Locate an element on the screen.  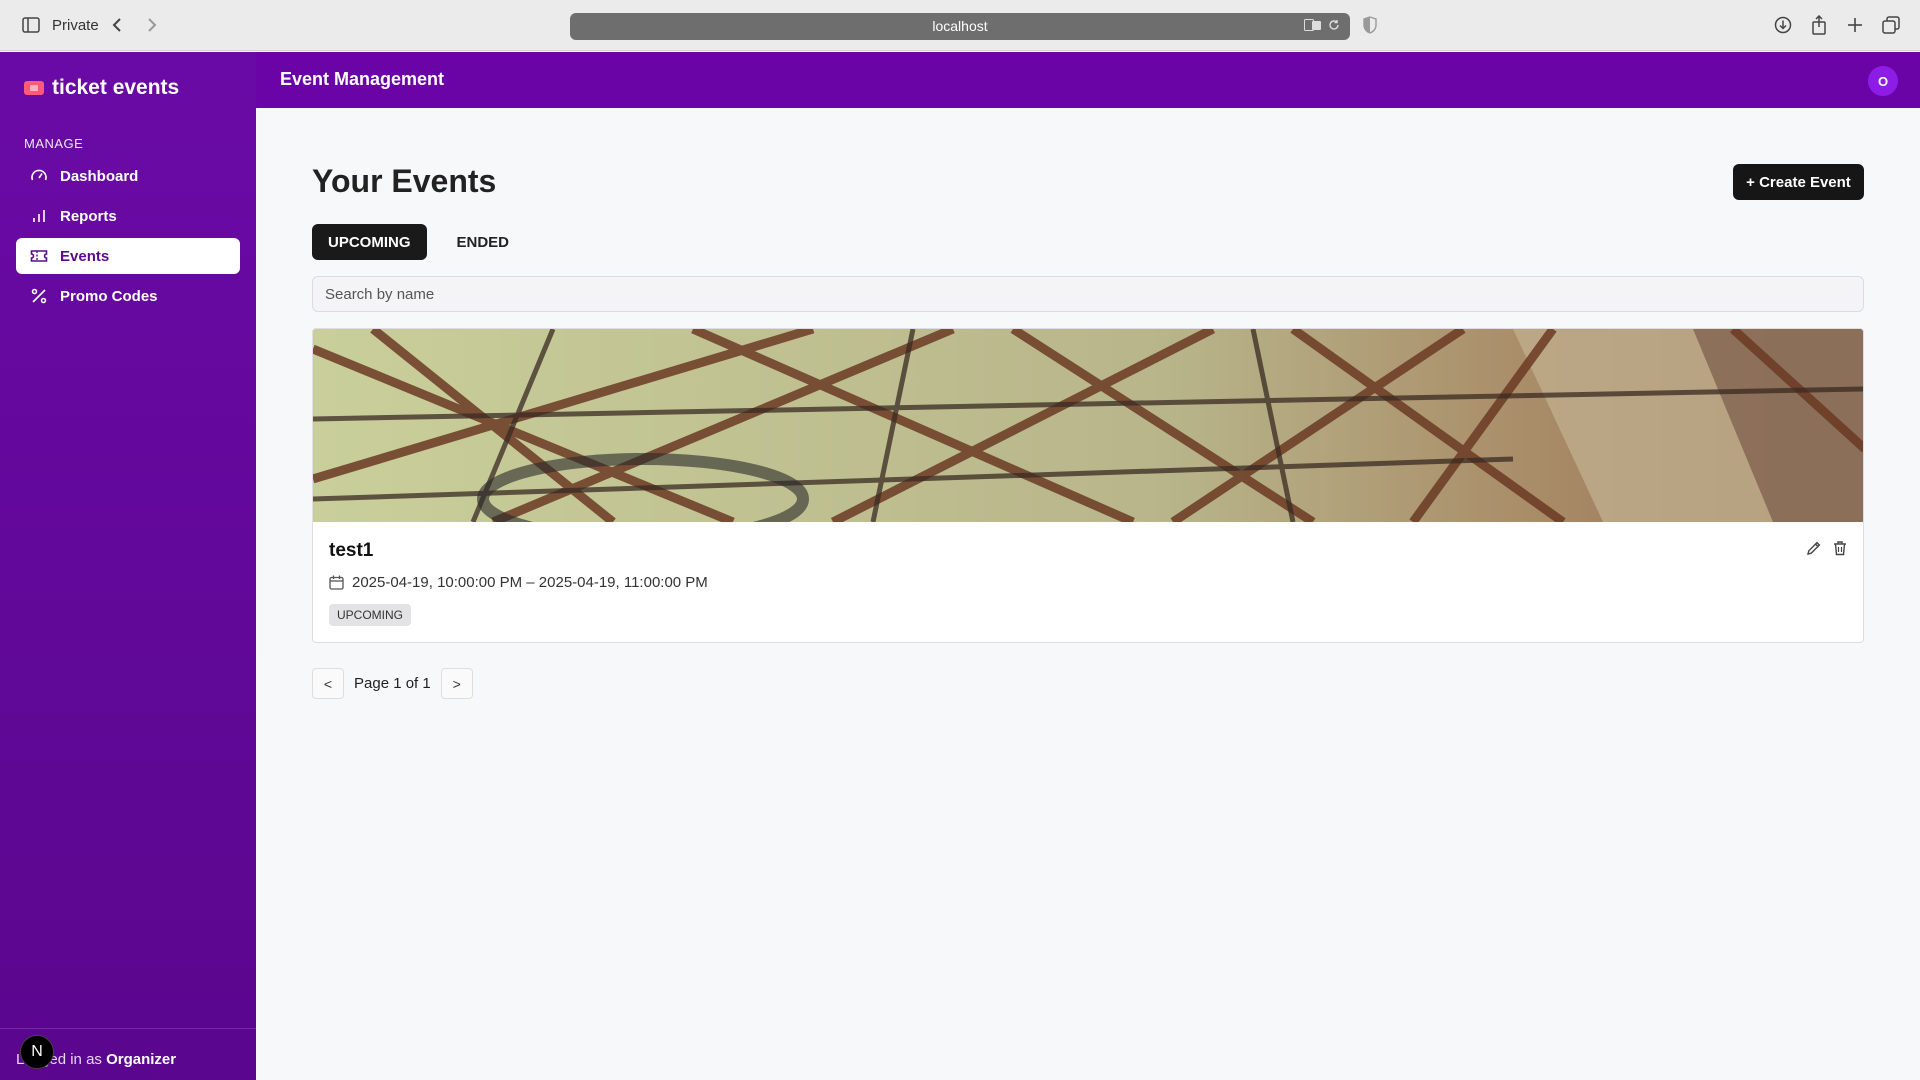
ticket-logo-icon is located at coordinates (34, 88).